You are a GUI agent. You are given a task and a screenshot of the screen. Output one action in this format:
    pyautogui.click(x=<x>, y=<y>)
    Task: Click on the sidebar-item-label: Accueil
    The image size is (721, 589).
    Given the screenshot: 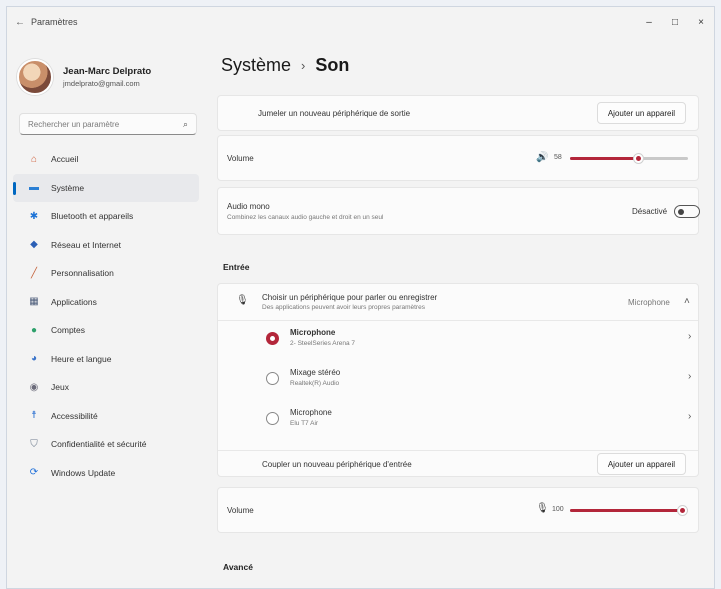 What is the action you would take?
    pyautogui.click(x=65, y=159)
    